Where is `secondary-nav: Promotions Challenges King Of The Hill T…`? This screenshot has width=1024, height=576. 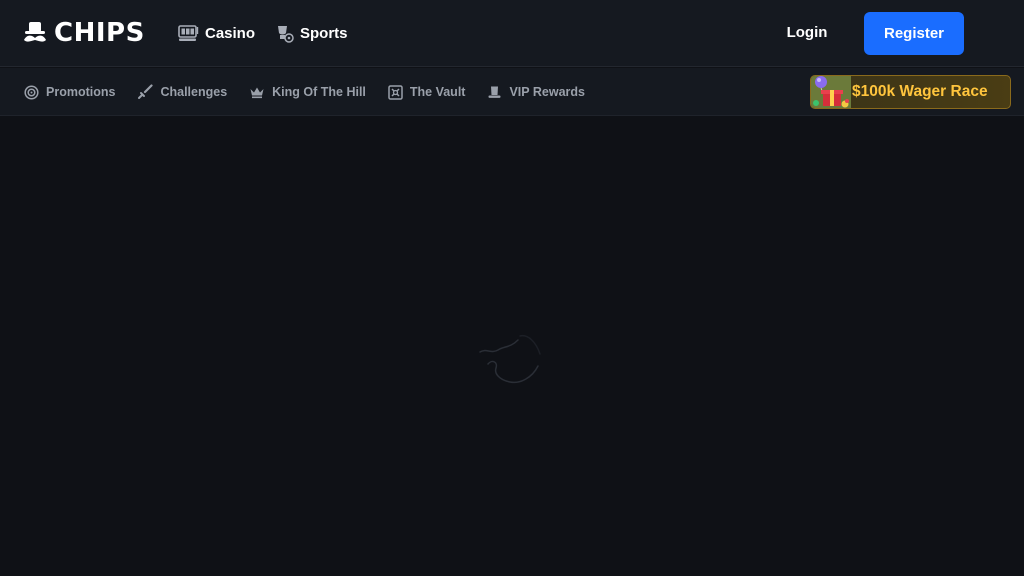 secondary-nav: Promotions Challenges King Of The Hill T… is located at coordinates (304, 92).